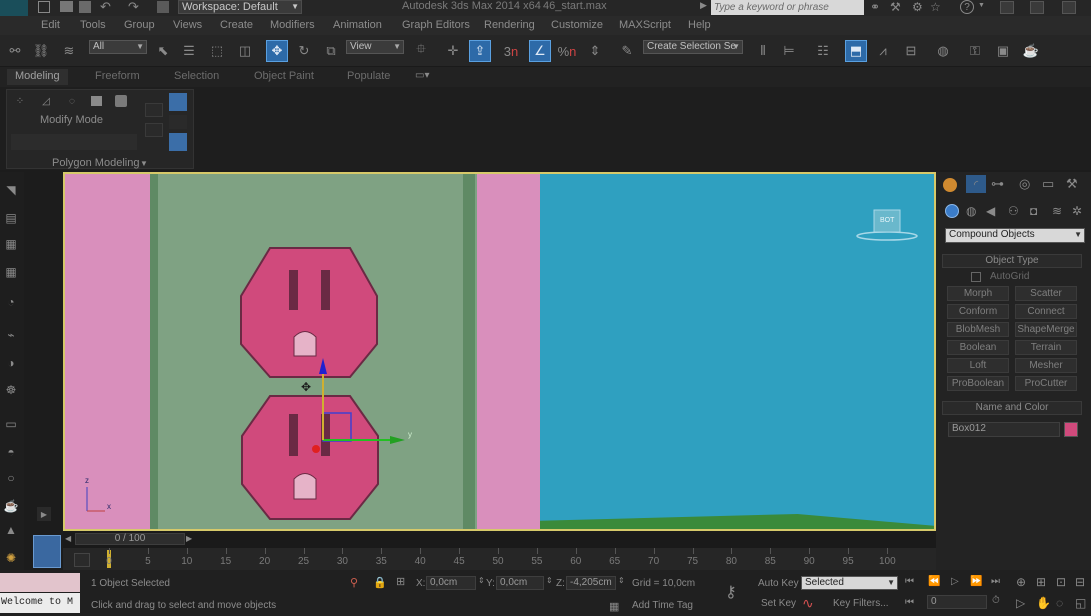  What do you see at coordinates (509, 25) in the screenshot?
I see `menu-rendering: Rendering` at bounding box center [509, 25].